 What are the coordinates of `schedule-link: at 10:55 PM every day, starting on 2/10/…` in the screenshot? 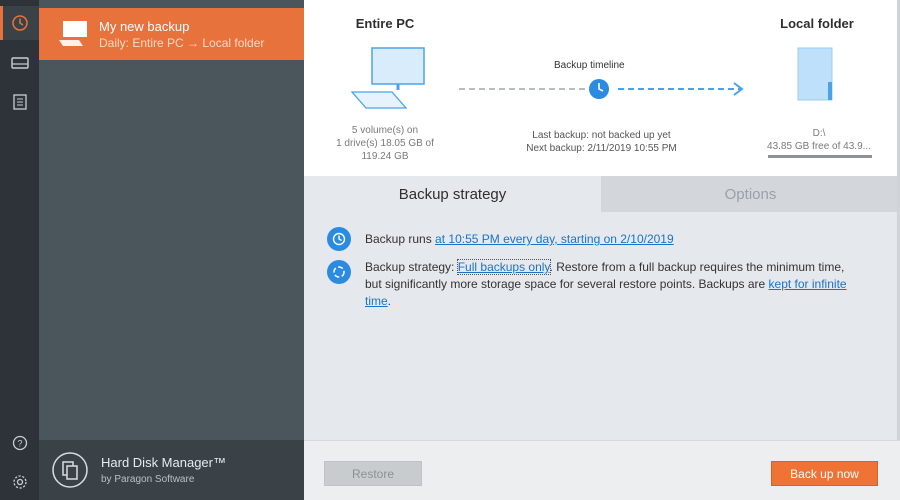 It's located at (554, 239).